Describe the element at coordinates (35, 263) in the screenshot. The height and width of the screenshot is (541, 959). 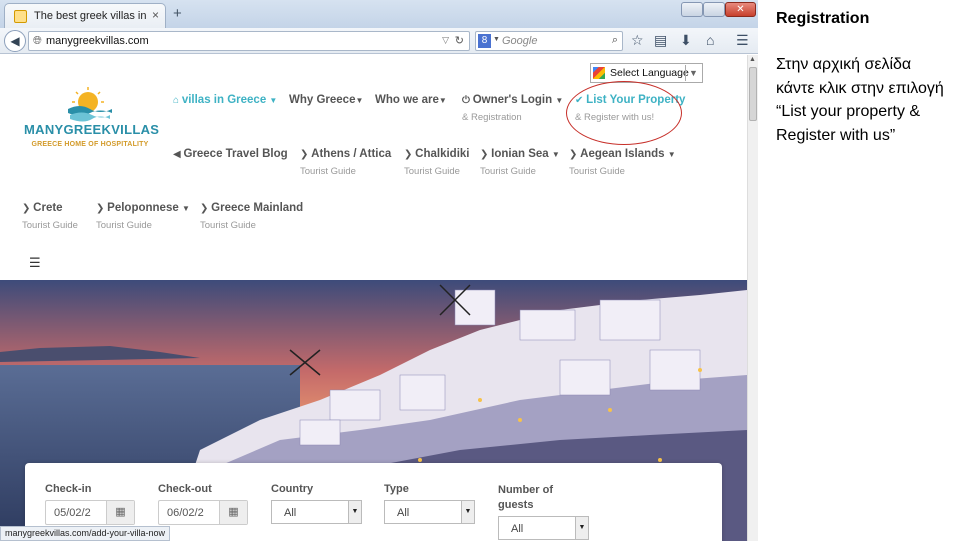
I see `hamburger-menu-icon: ☰` at that location.